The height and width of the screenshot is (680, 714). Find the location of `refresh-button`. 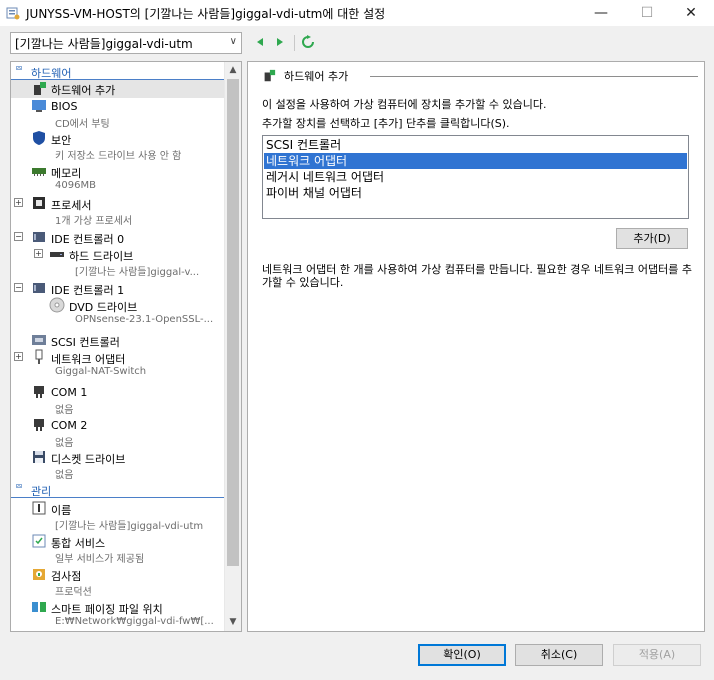

refresh-button is located at coordinates (308, 42).